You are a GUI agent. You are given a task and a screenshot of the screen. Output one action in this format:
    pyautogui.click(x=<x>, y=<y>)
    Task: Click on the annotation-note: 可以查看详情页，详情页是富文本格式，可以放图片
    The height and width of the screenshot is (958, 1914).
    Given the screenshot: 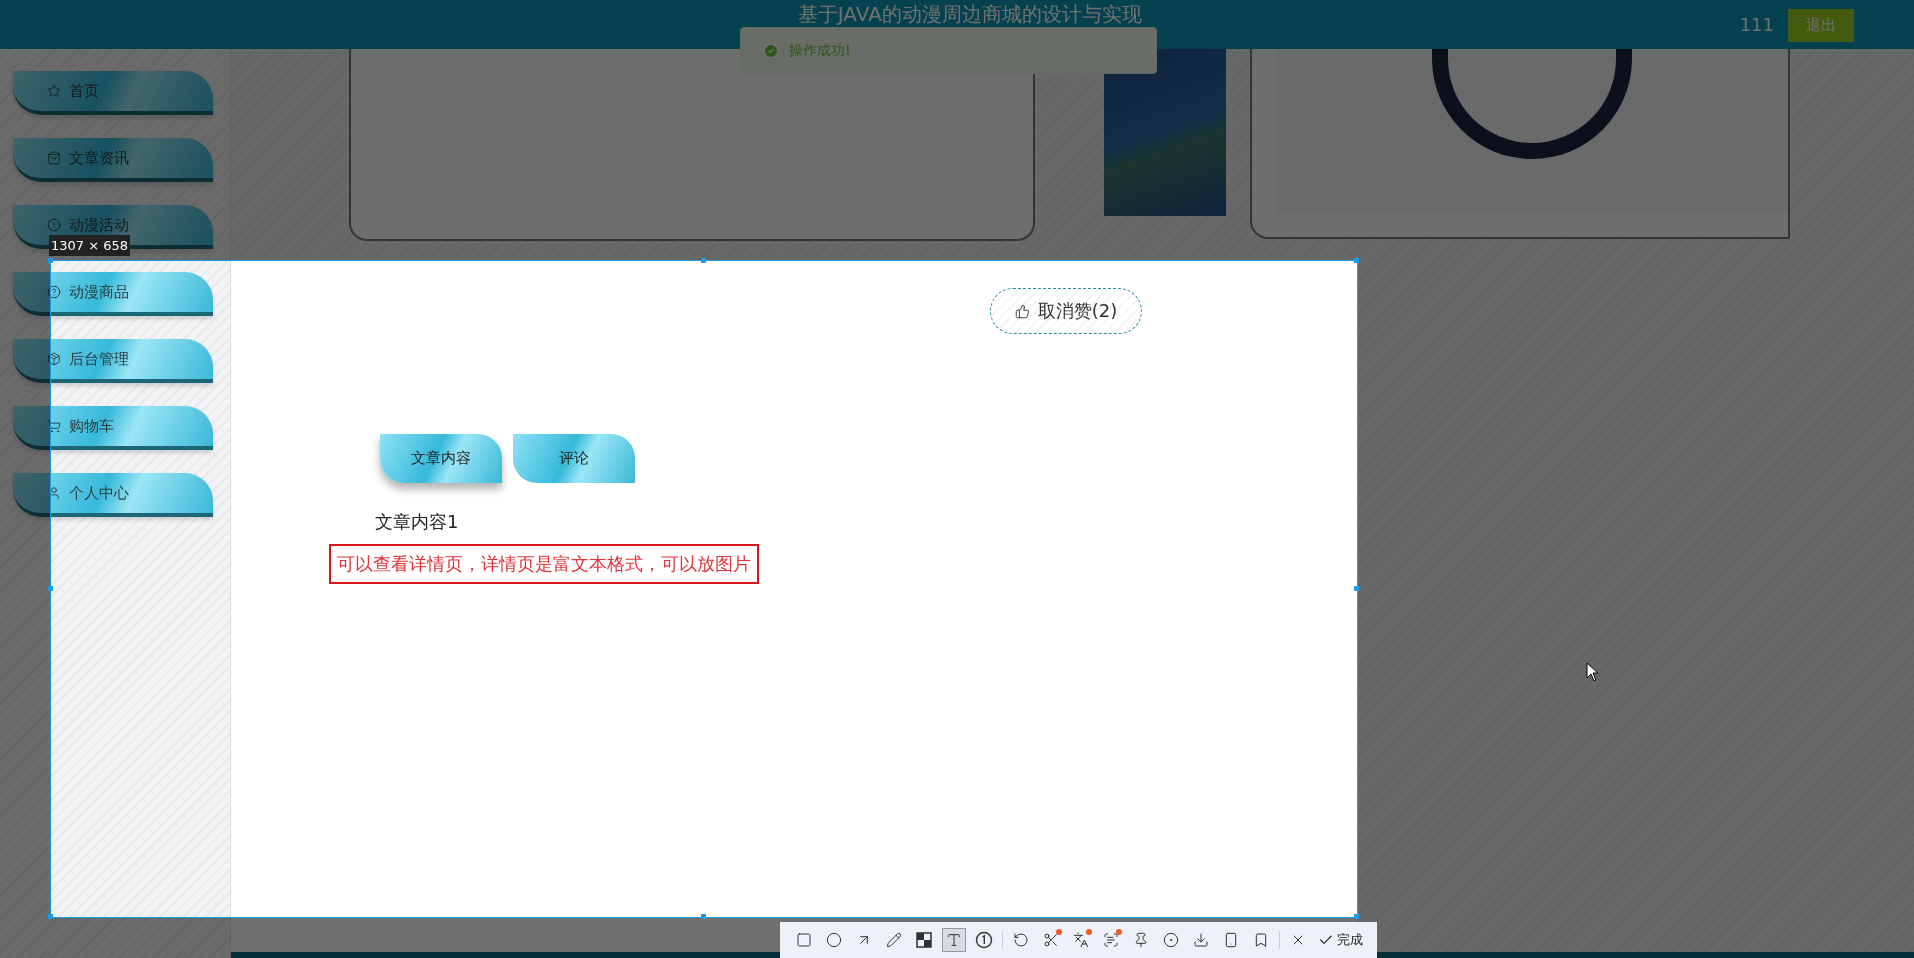 What is the action you would take?
    pyautogui.click(x=544, y=564)
    